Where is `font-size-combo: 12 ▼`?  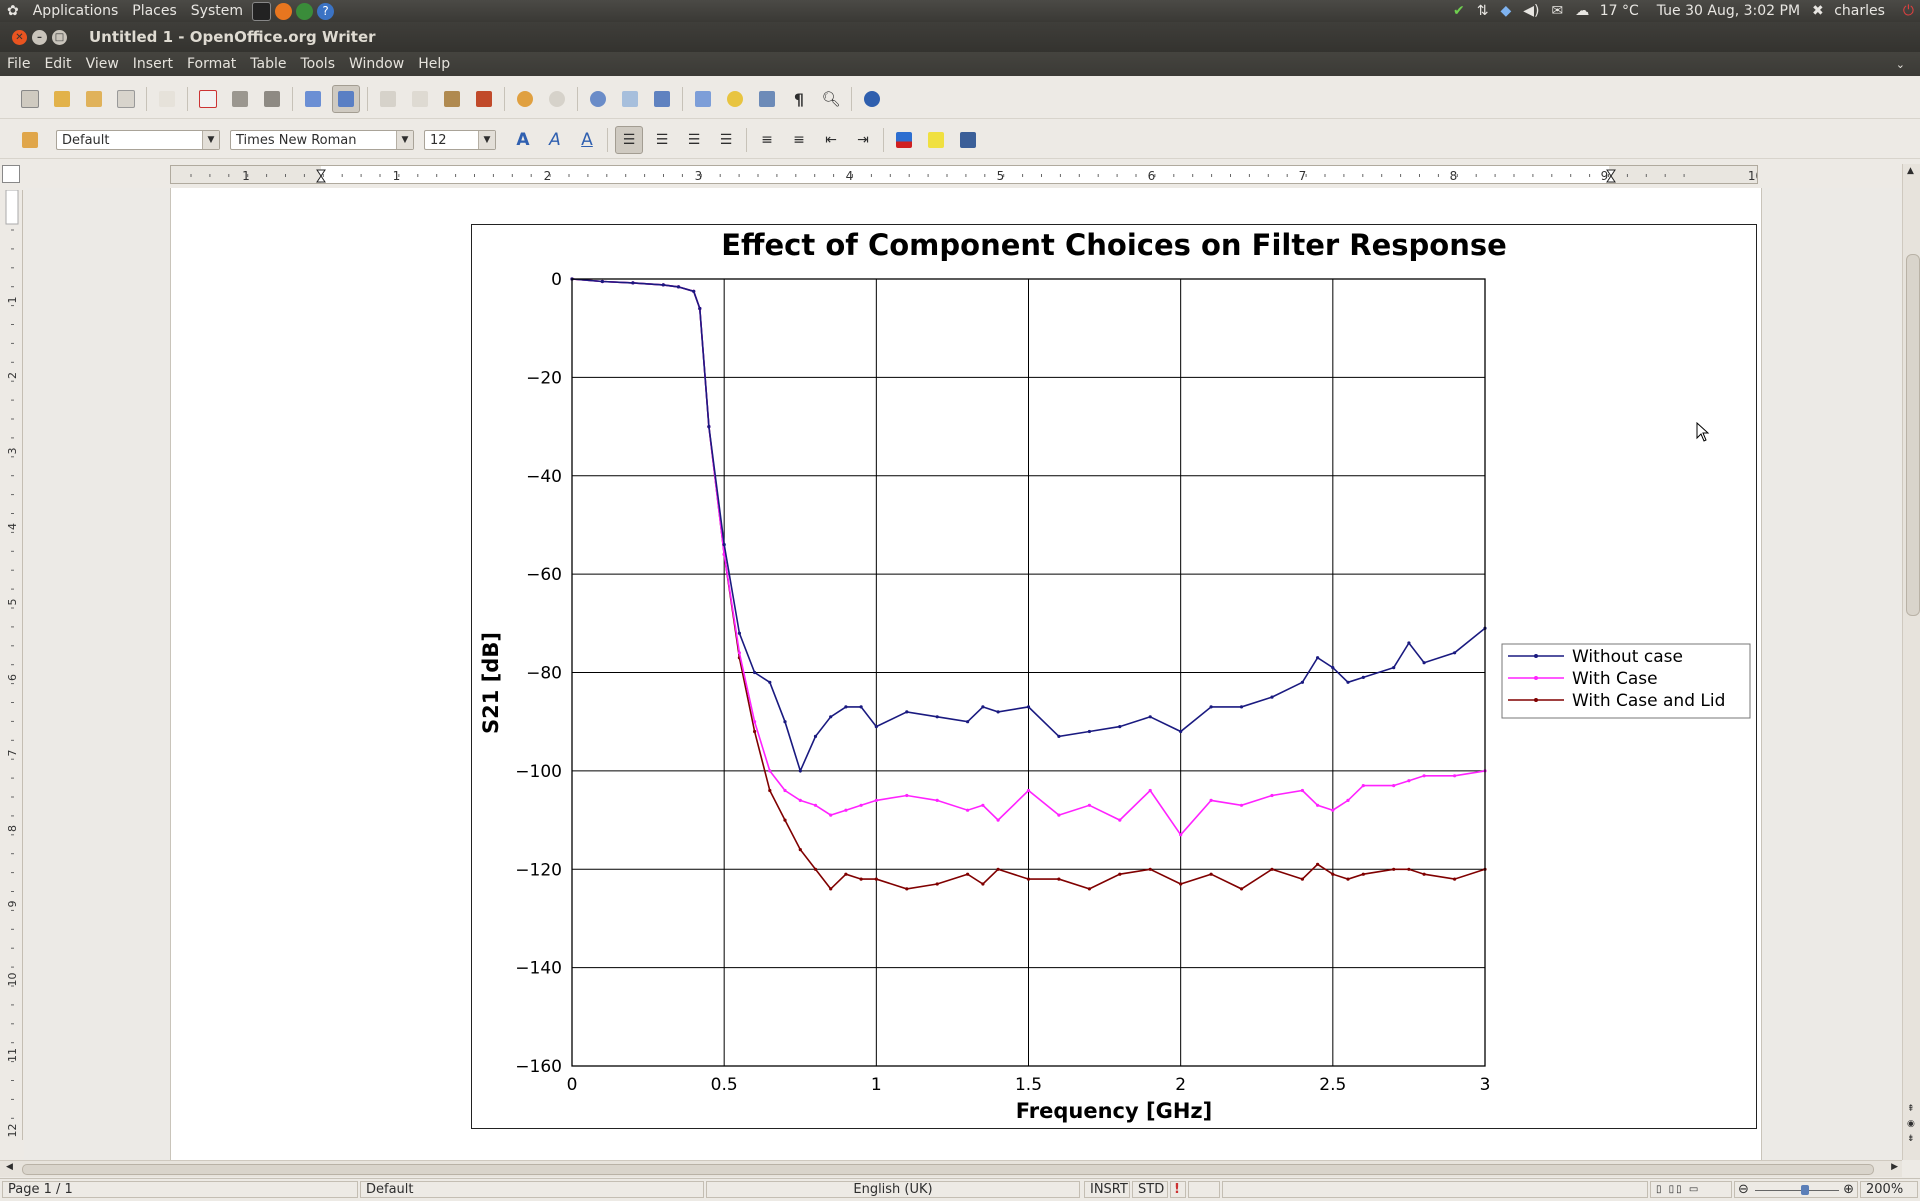 font-size-combo: 12 ▼ is located at coordinates (460, 140).